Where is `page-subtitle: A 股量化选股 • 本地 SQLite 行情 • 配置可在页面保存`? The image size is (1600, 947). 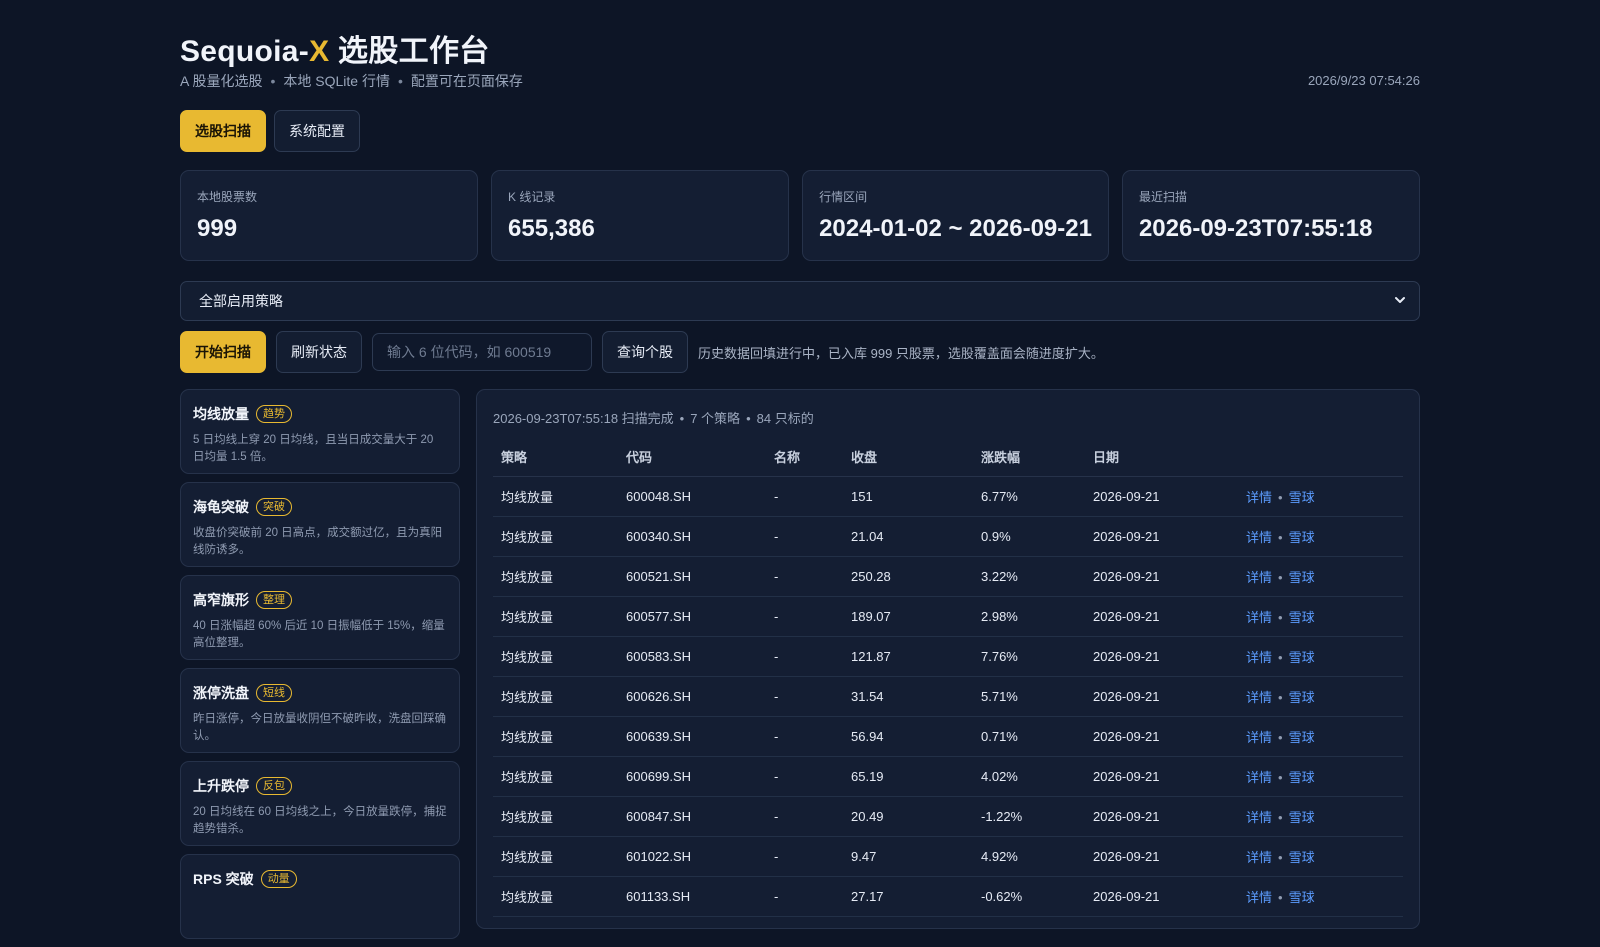 page-subtitle: A 股量化选股 • 本地 SQLite 行情 • 配置可在页面保存 is located at coordinates (351, 81).